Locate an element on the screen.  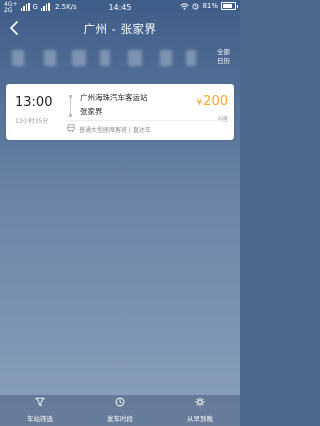
sort-early-to-late-tab: 从早到晚 is located at coordinates (200, 411).